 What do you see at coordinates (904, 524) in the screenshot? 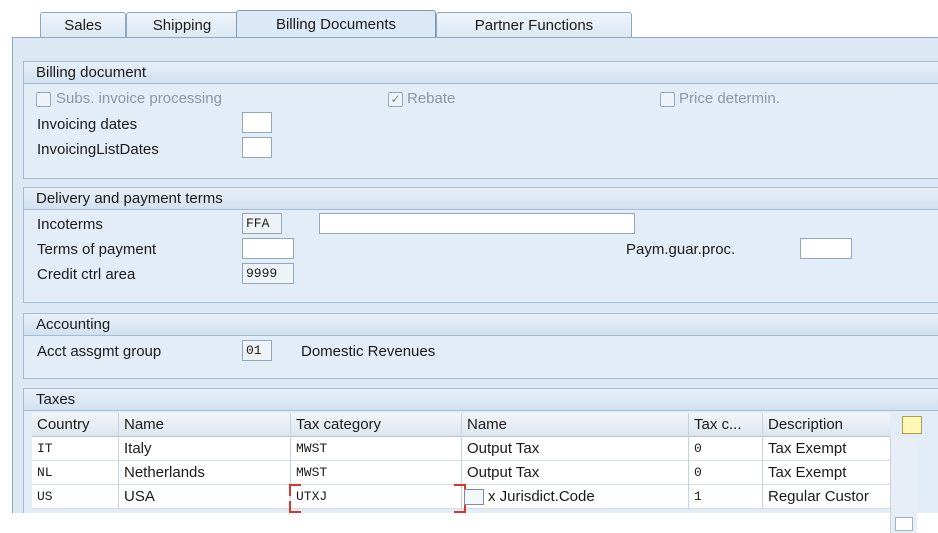
I see `scrollbar-thumb` at bounding box center [904, 524].